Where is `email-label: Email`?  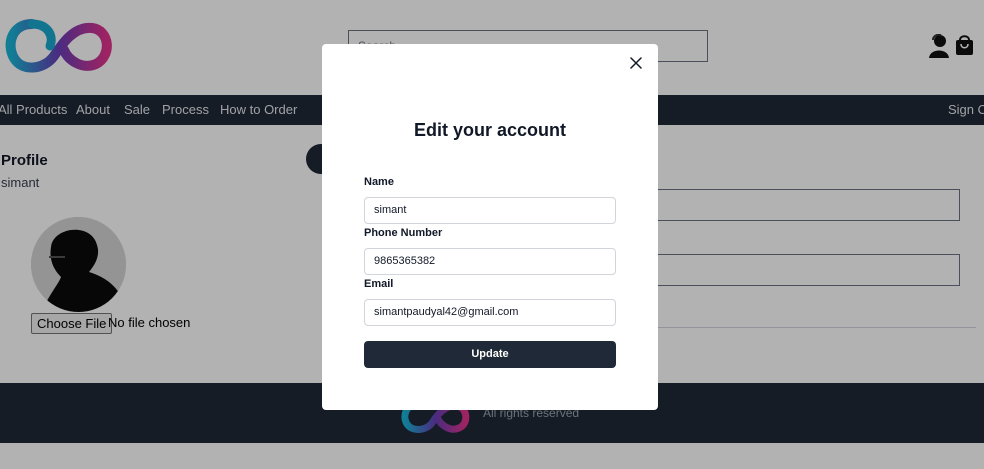
email-label: Email is located at coordinates (379, 284).